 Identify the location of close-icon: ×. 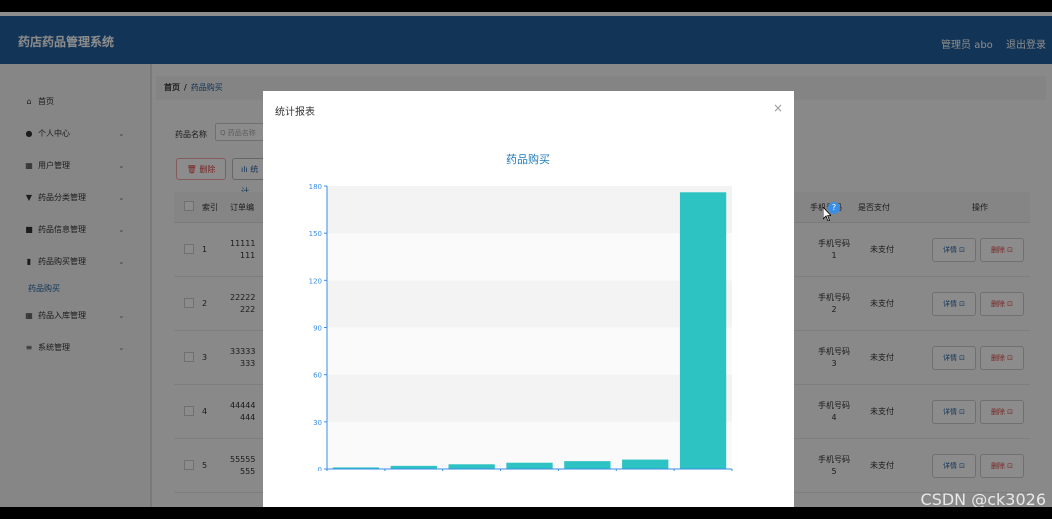
(778, 108).